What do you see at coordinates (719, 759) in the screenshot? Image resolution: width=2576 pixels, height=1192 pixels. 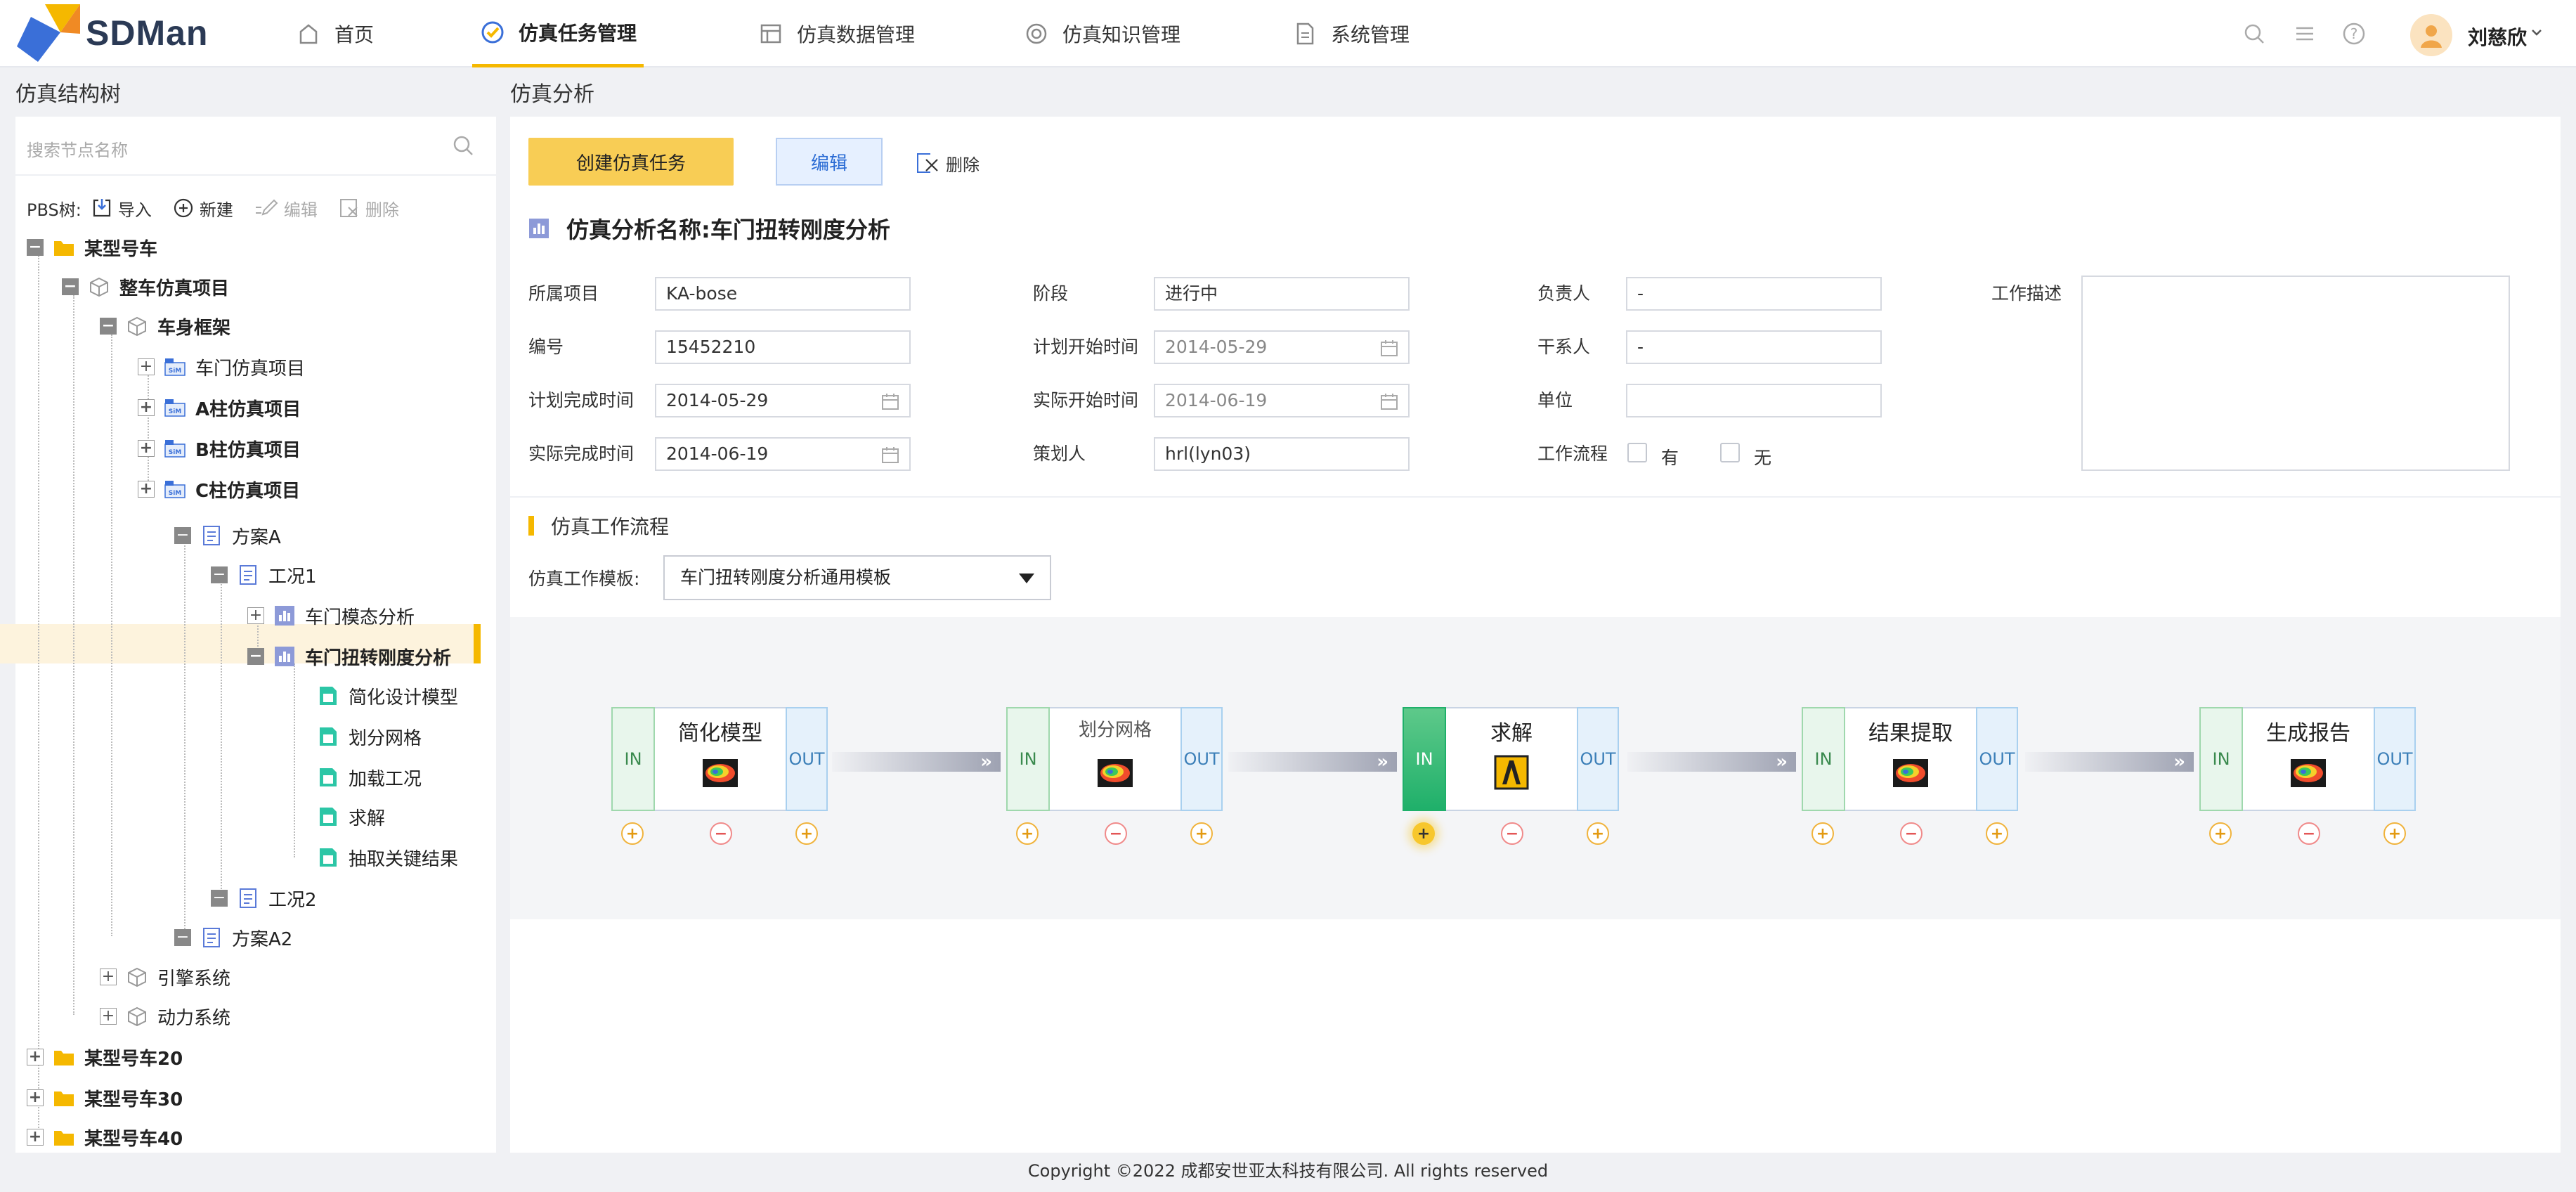 I see `workflow-node-simplify-model: IN 简化模型 OUT` at bounding box center [719, 759].